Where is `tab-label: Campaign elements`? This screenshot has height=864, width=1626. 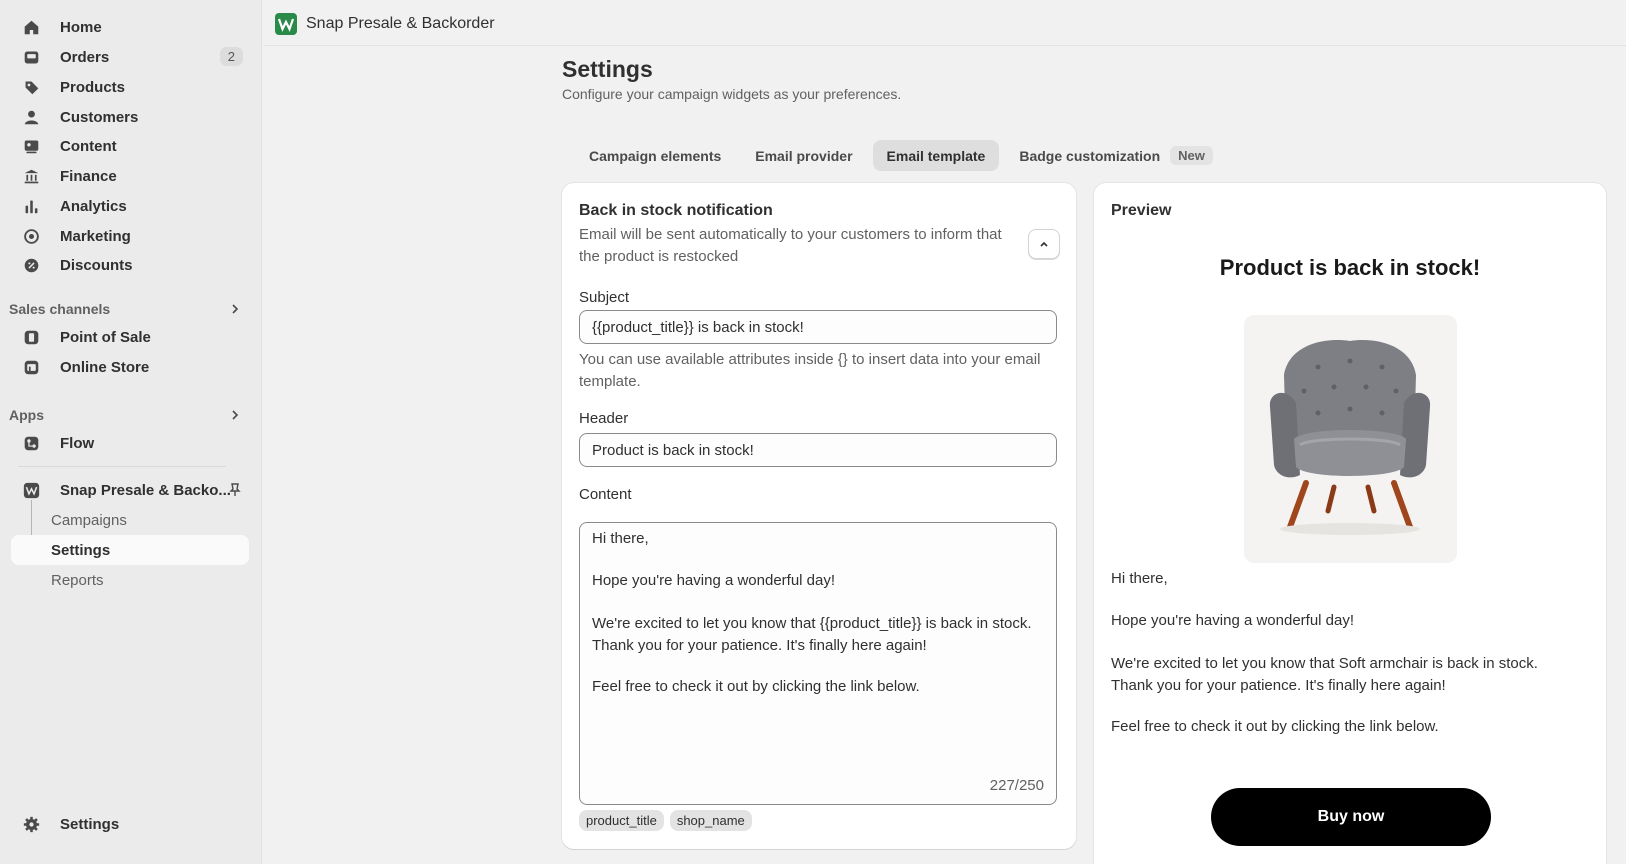 tab-label: Campaign elements is located at coordinates (655, 155).